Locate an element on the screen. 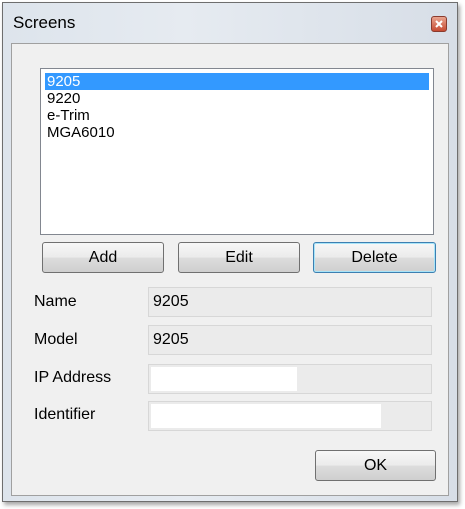  name-field: 9205 is located at coordinates (290, 302).